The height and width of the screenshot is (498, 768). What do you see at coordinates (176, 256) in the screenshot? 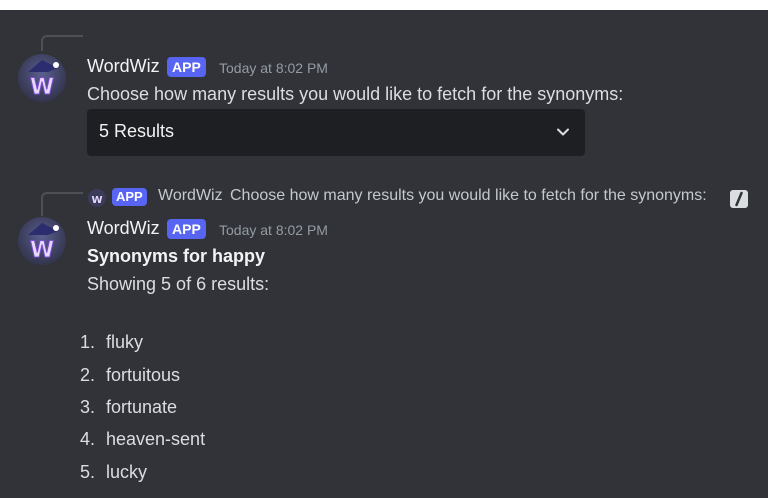
I see `result-title: Synonyms for happy` at bounding box center [176, 256].